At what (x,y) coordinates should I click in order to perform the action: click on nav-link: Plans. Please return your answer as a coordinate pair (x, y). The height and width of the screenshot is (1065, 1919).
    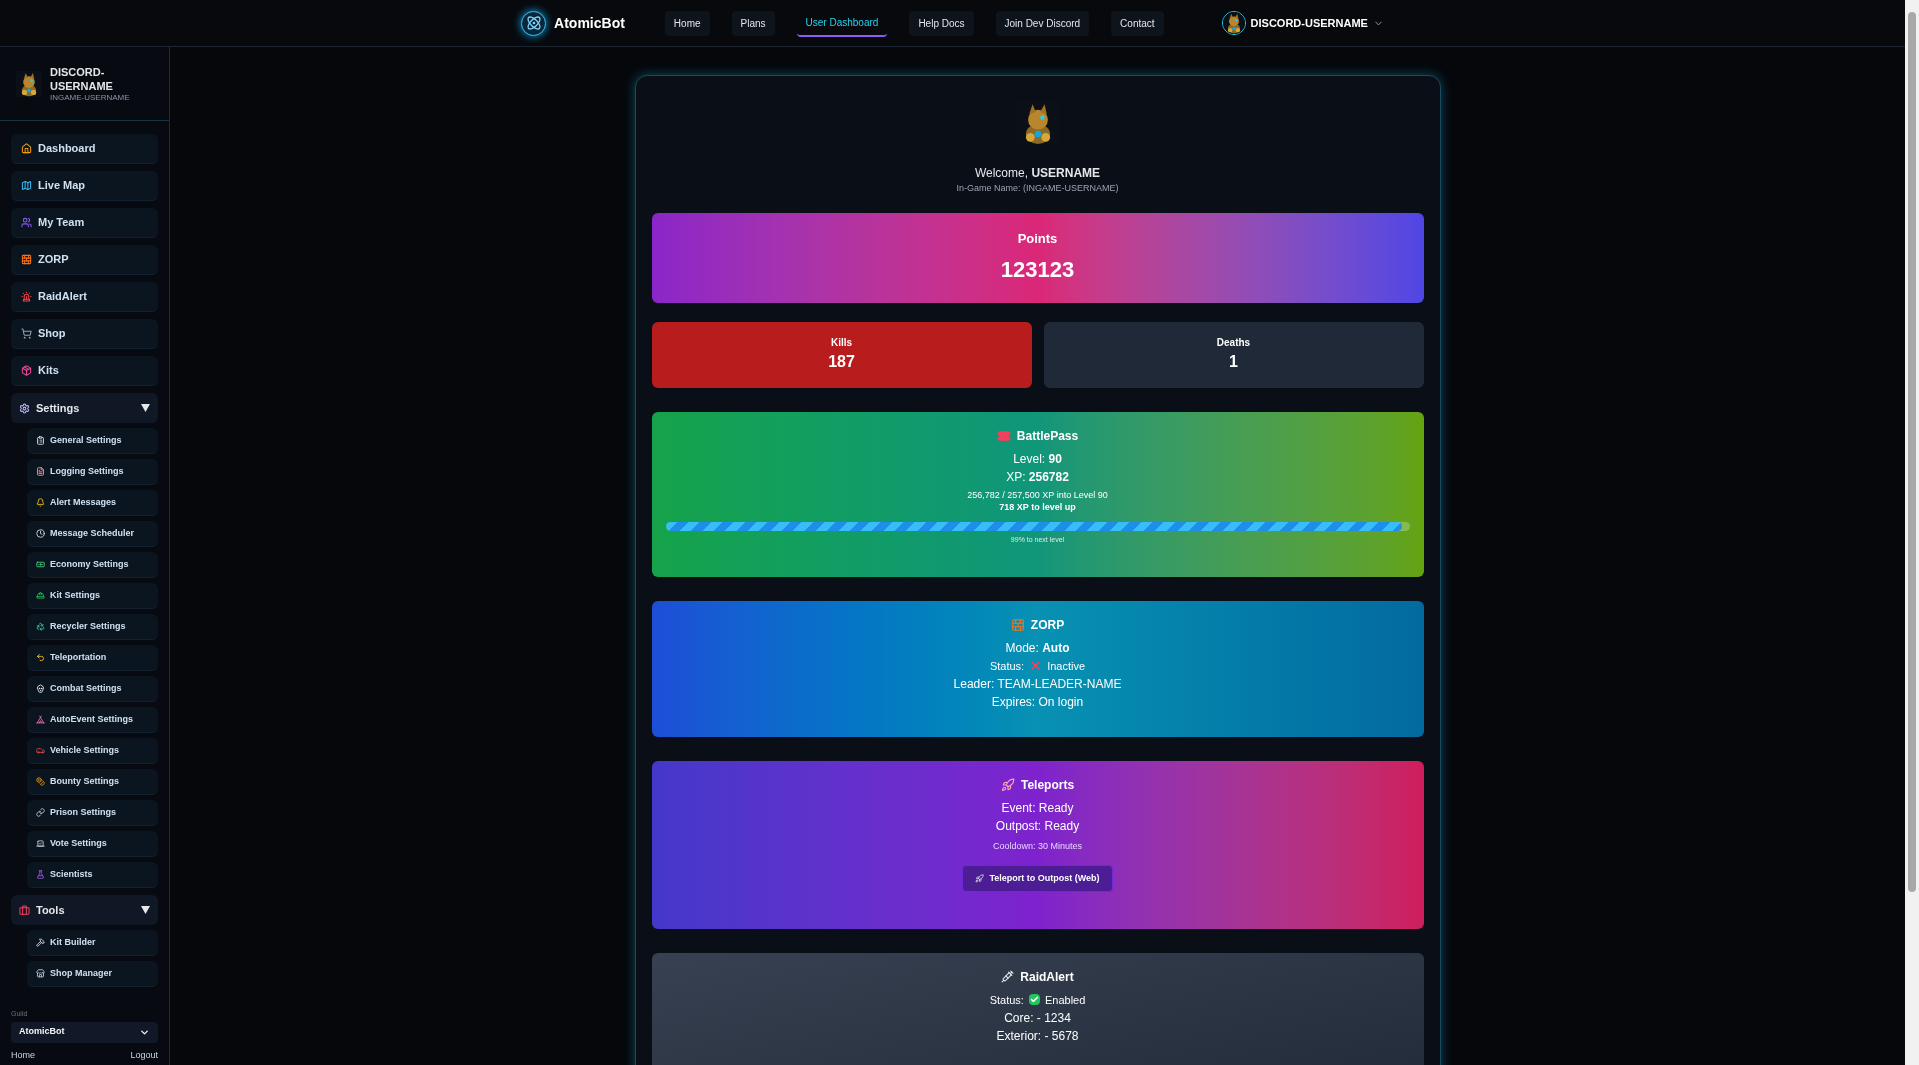
    Looking at the image, I should click on (753, 23).